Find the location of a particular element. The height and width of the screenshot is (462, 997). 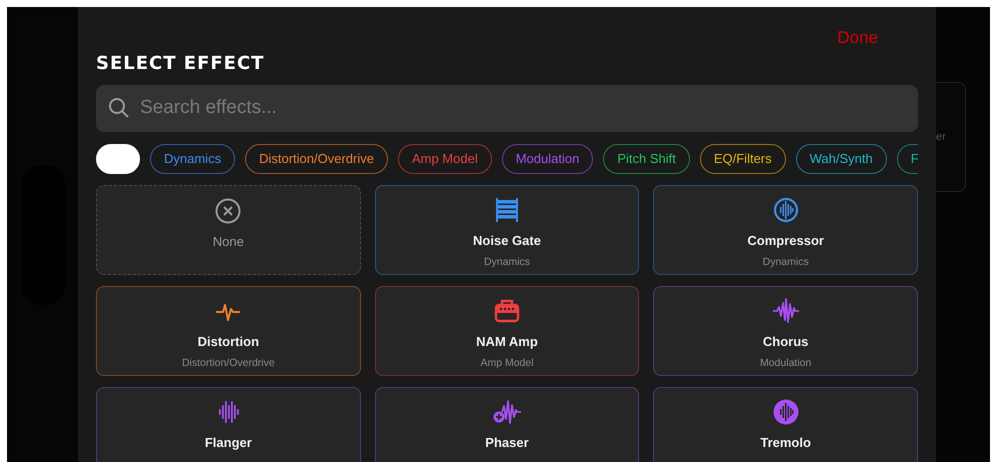

effect-name: NAM Amp is located at coordinates (507, 341).